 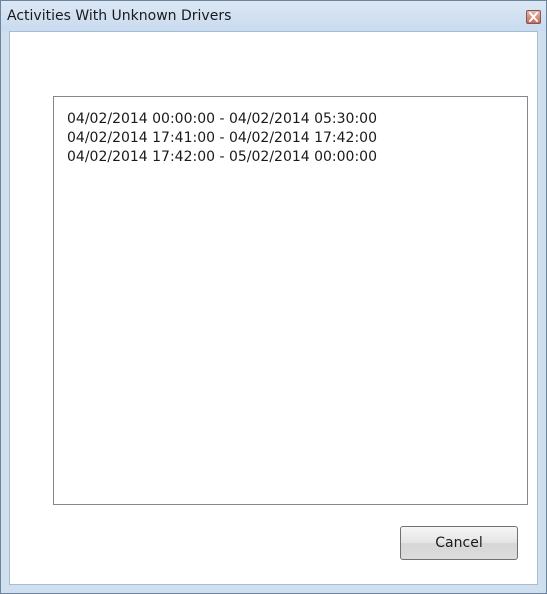 I want to click on close-button, so click(x=533, y=17).